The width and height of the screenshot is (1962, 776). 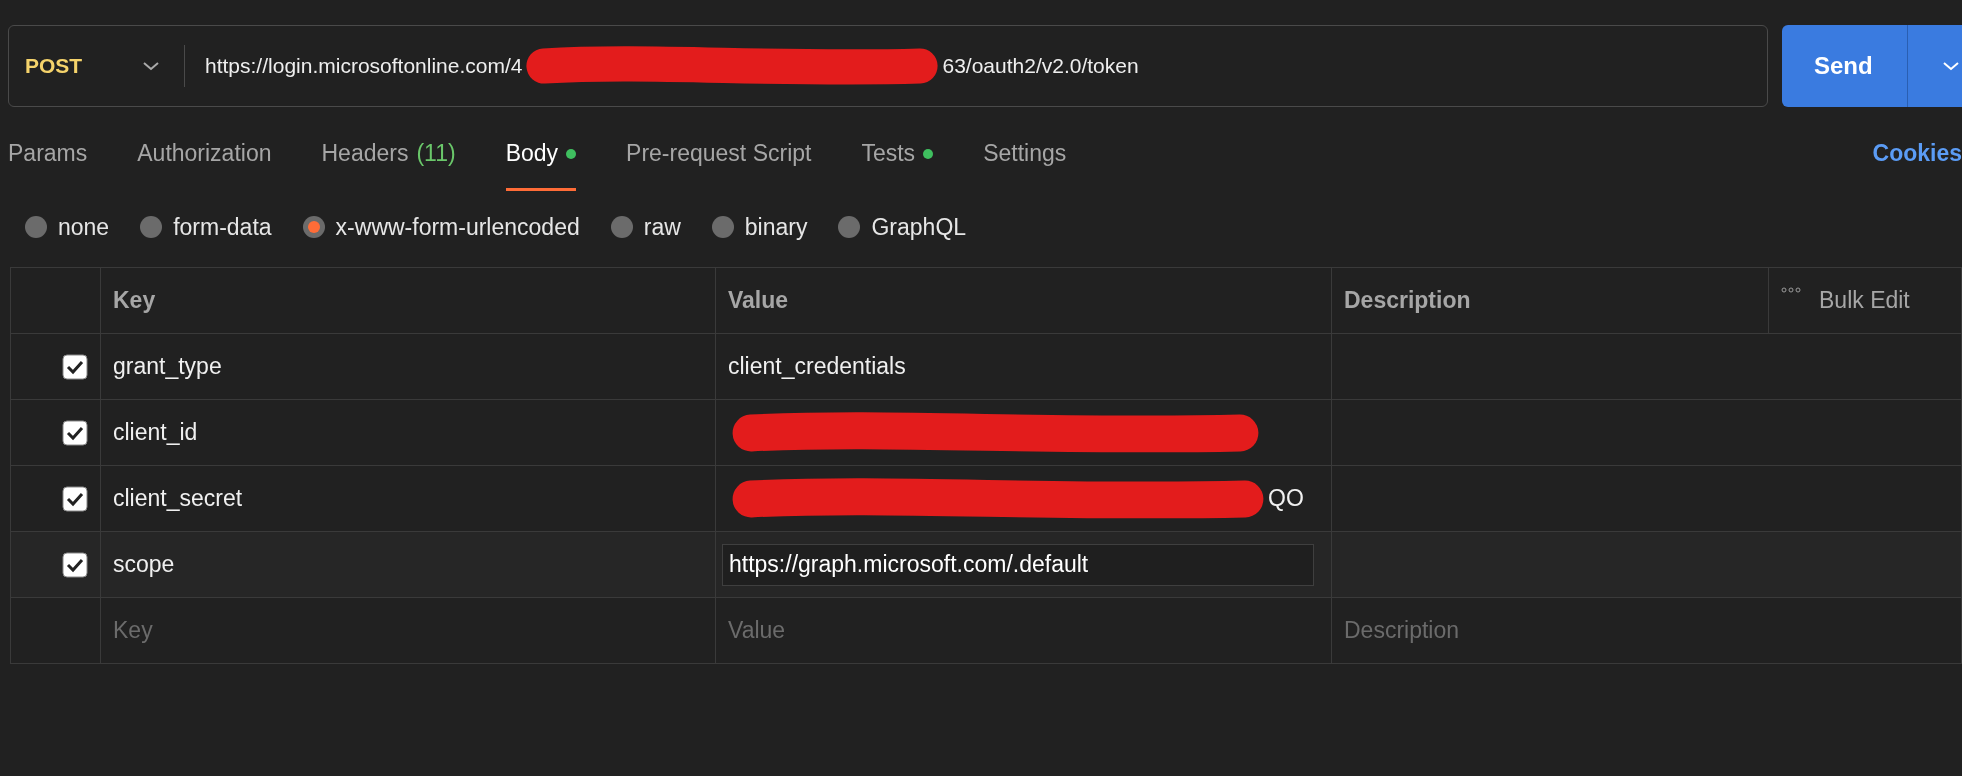 I want to click on tab: Params, so click(x=48, y=155).